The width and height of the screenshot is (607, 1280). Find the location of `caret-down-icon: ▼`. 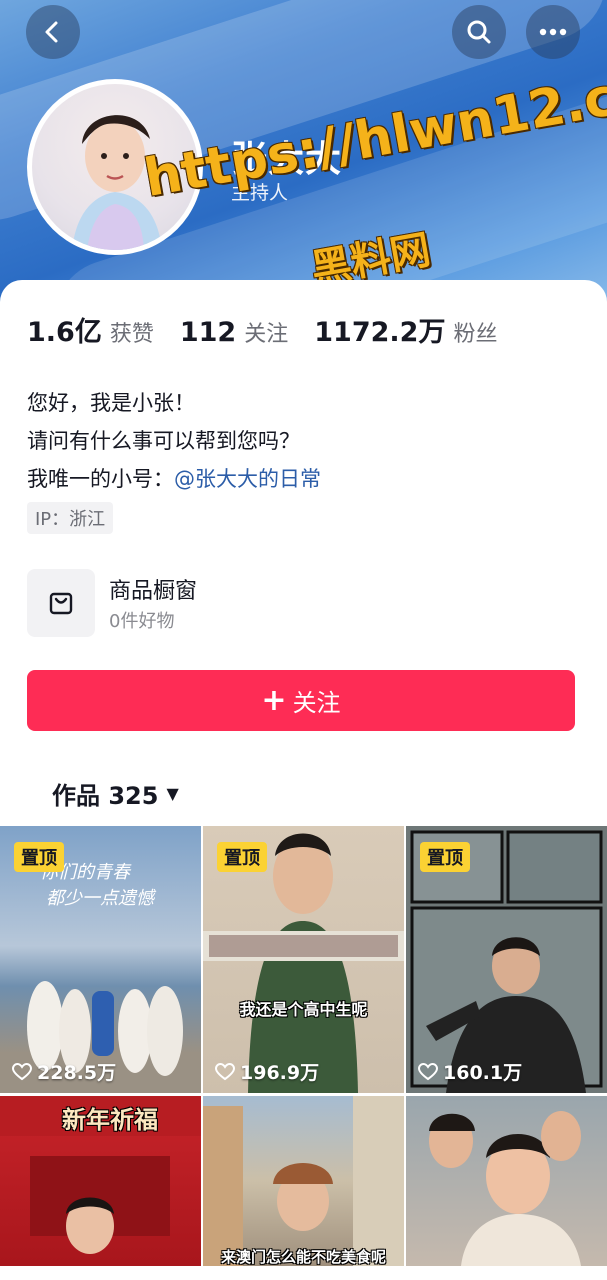

caret-down-icon: ▼ is located at coordinates (172, 793).